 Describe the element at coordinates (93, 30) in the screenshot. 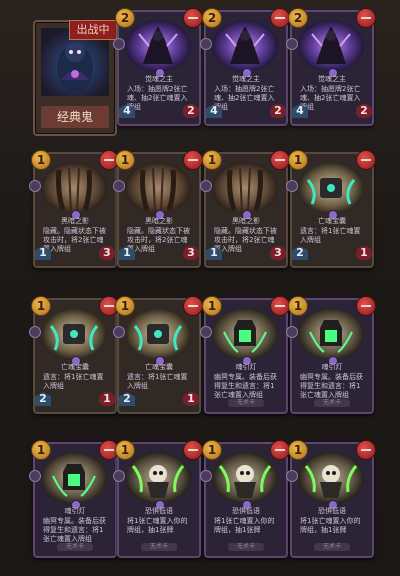

I see `deployed-tag: 出战中` at that location.